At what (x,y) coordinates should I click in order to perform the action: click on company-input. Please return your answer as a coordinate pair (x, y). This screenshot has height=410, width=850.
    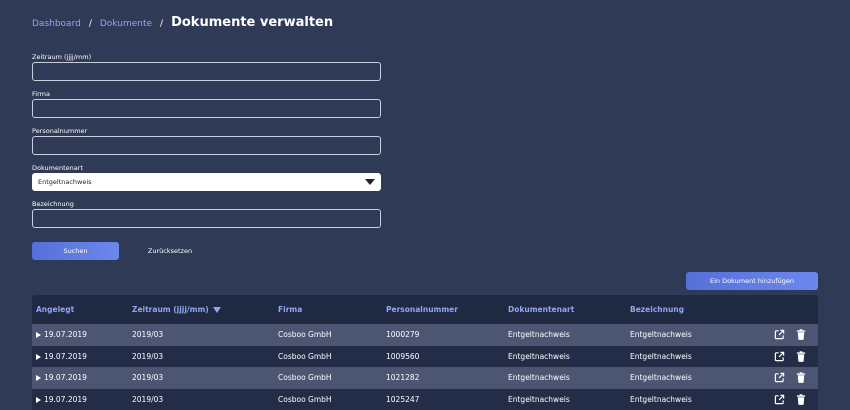
    Looking at the image, I should click on (206, 108).